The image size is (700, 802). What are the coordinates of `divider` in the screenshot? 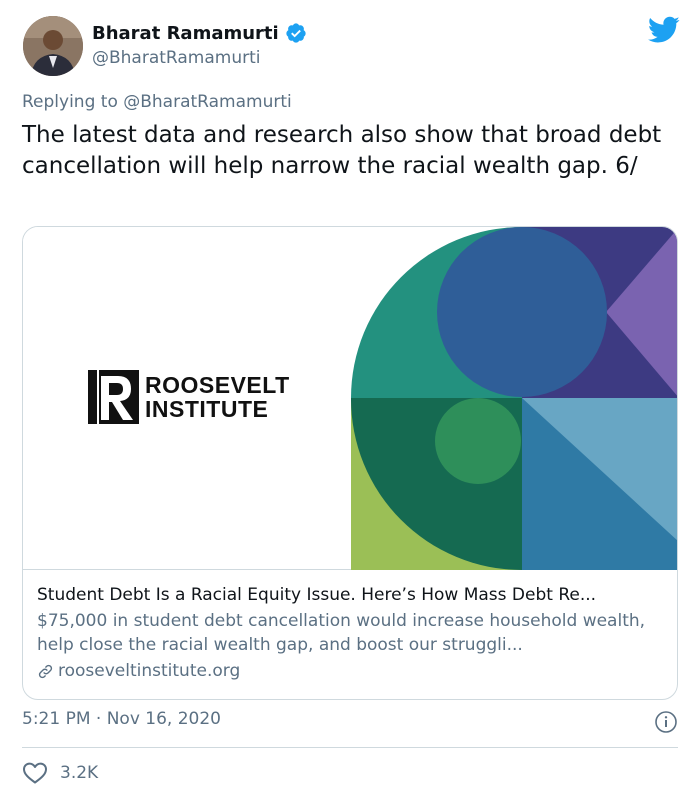 It's located at (350, 747).